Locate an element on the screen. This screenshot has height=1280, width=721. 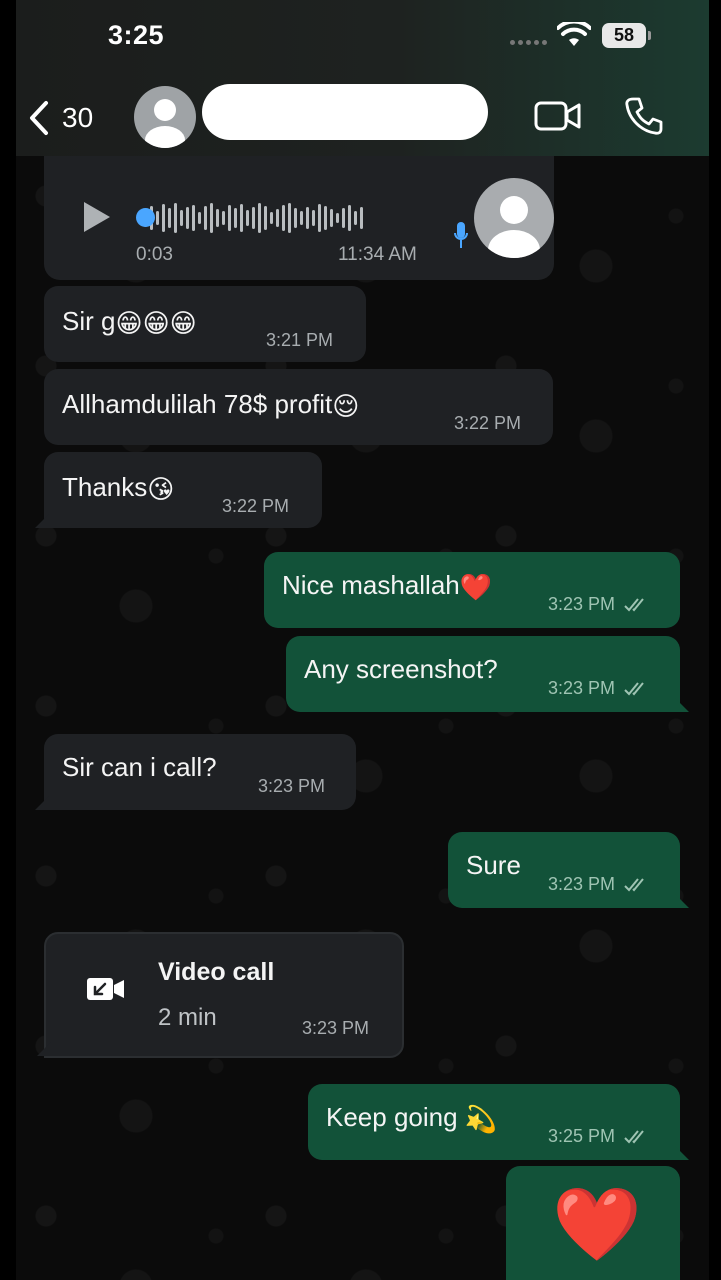
message-time: 3:25 PM is located at coordinates (582, 1136).